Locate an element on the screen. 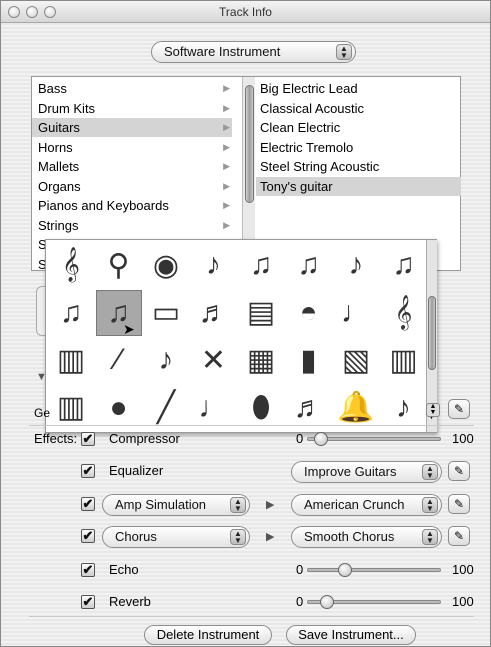  effect-name: Compressor is located at coordinates (144, 438).